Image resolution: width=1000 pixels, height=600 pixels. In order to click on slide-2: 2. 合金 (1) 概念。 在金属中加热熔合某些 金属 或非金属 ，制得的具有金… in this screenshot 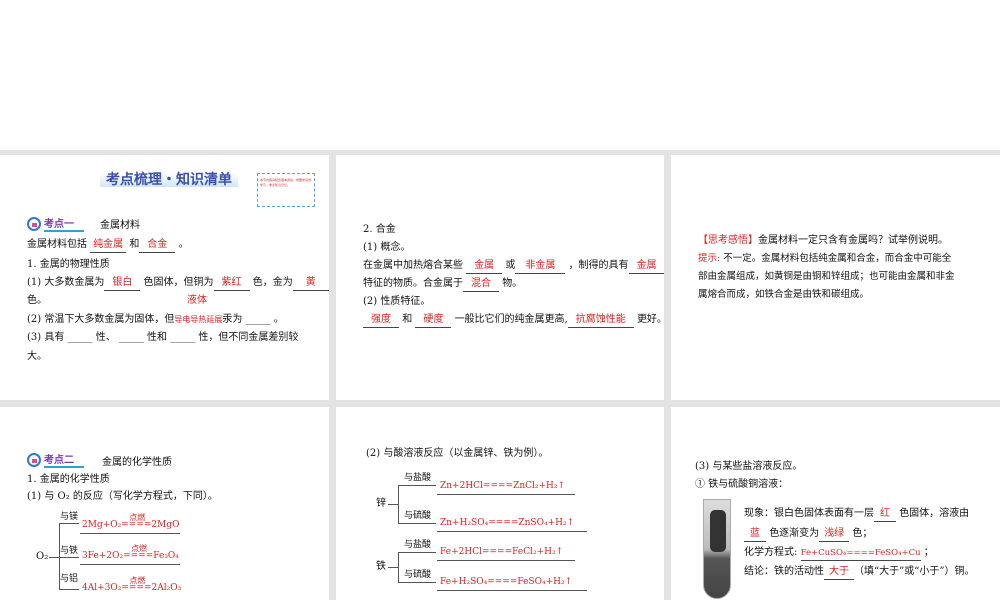, I will do `click(500, 277)`.